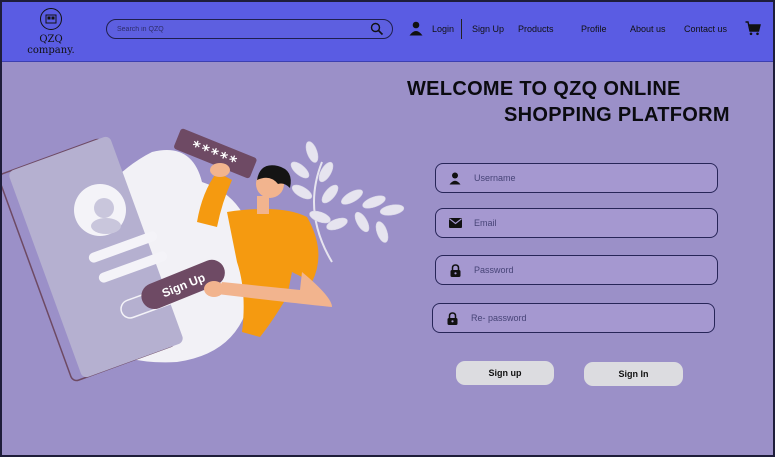 This screenshot has width=775, height=457. I want to click on cart-icon, so click(753, 31).